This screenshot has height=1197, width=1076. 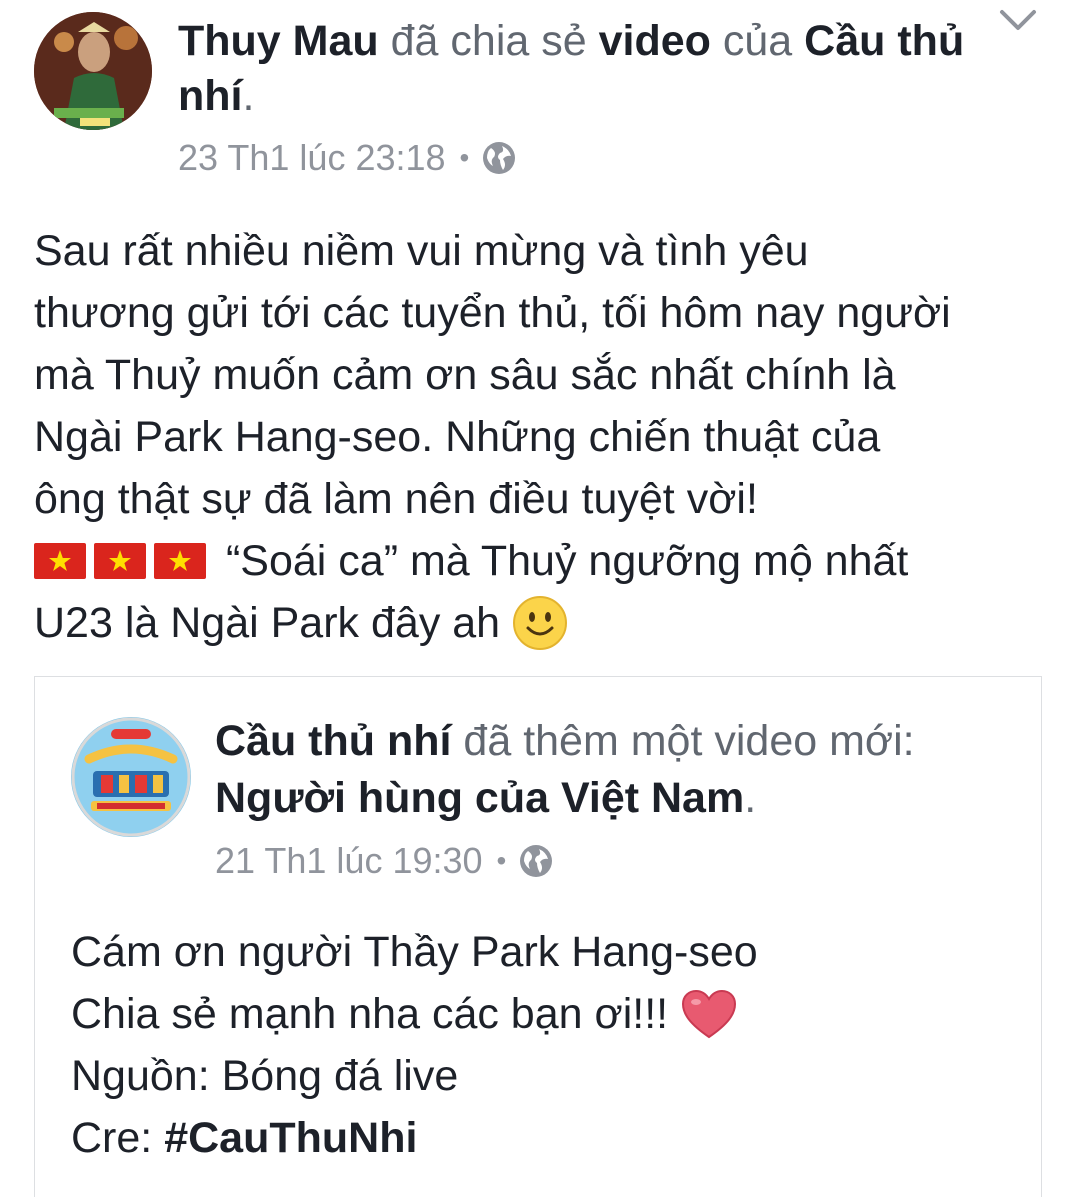 I want to click on author-photo, so click(x=93, y=71).